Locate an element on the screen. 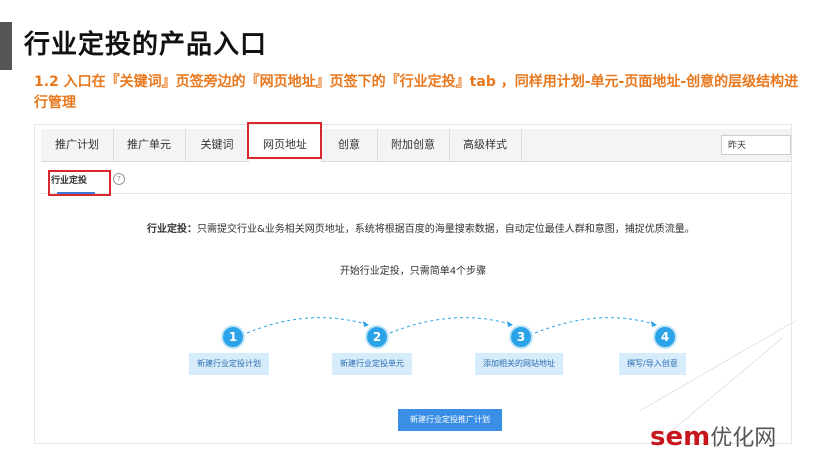  brand-watermark: sem优化网 is located at coordinates (713, 436).